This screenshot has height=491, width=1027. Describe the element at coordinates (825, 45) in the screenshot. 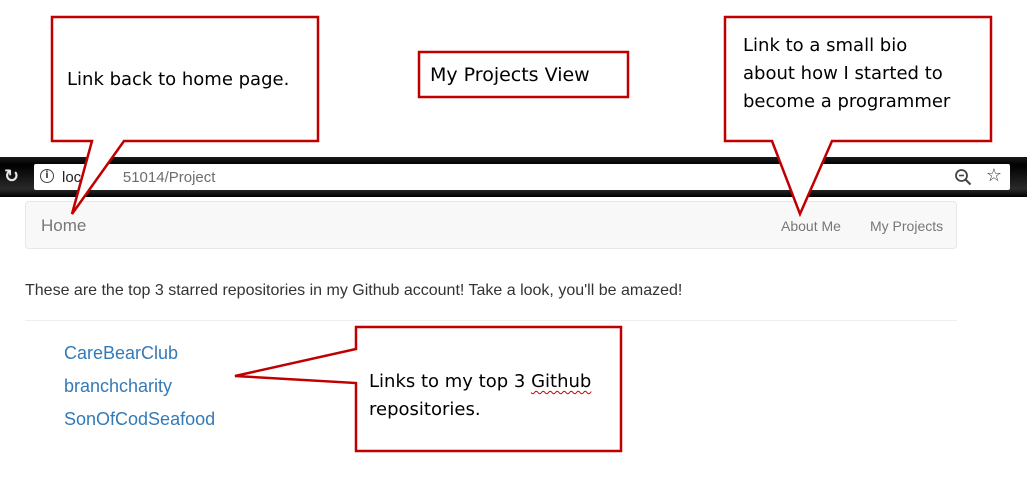

I see `bio-callout-line: Link to a small bio` at that location.